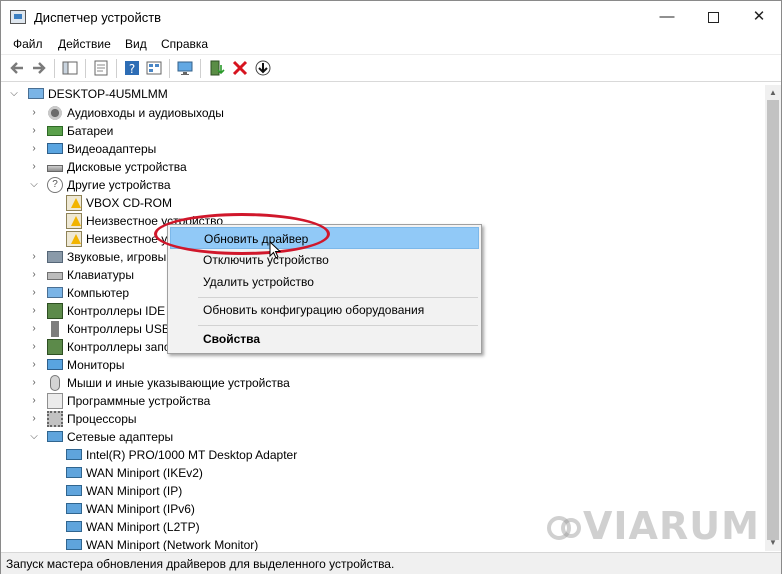 The width and height of the screenshot is (782, 574). I want to click on tree-item-label: Intel(R) PRO/1000 MT Desktop Adapter, so click(192, 455).